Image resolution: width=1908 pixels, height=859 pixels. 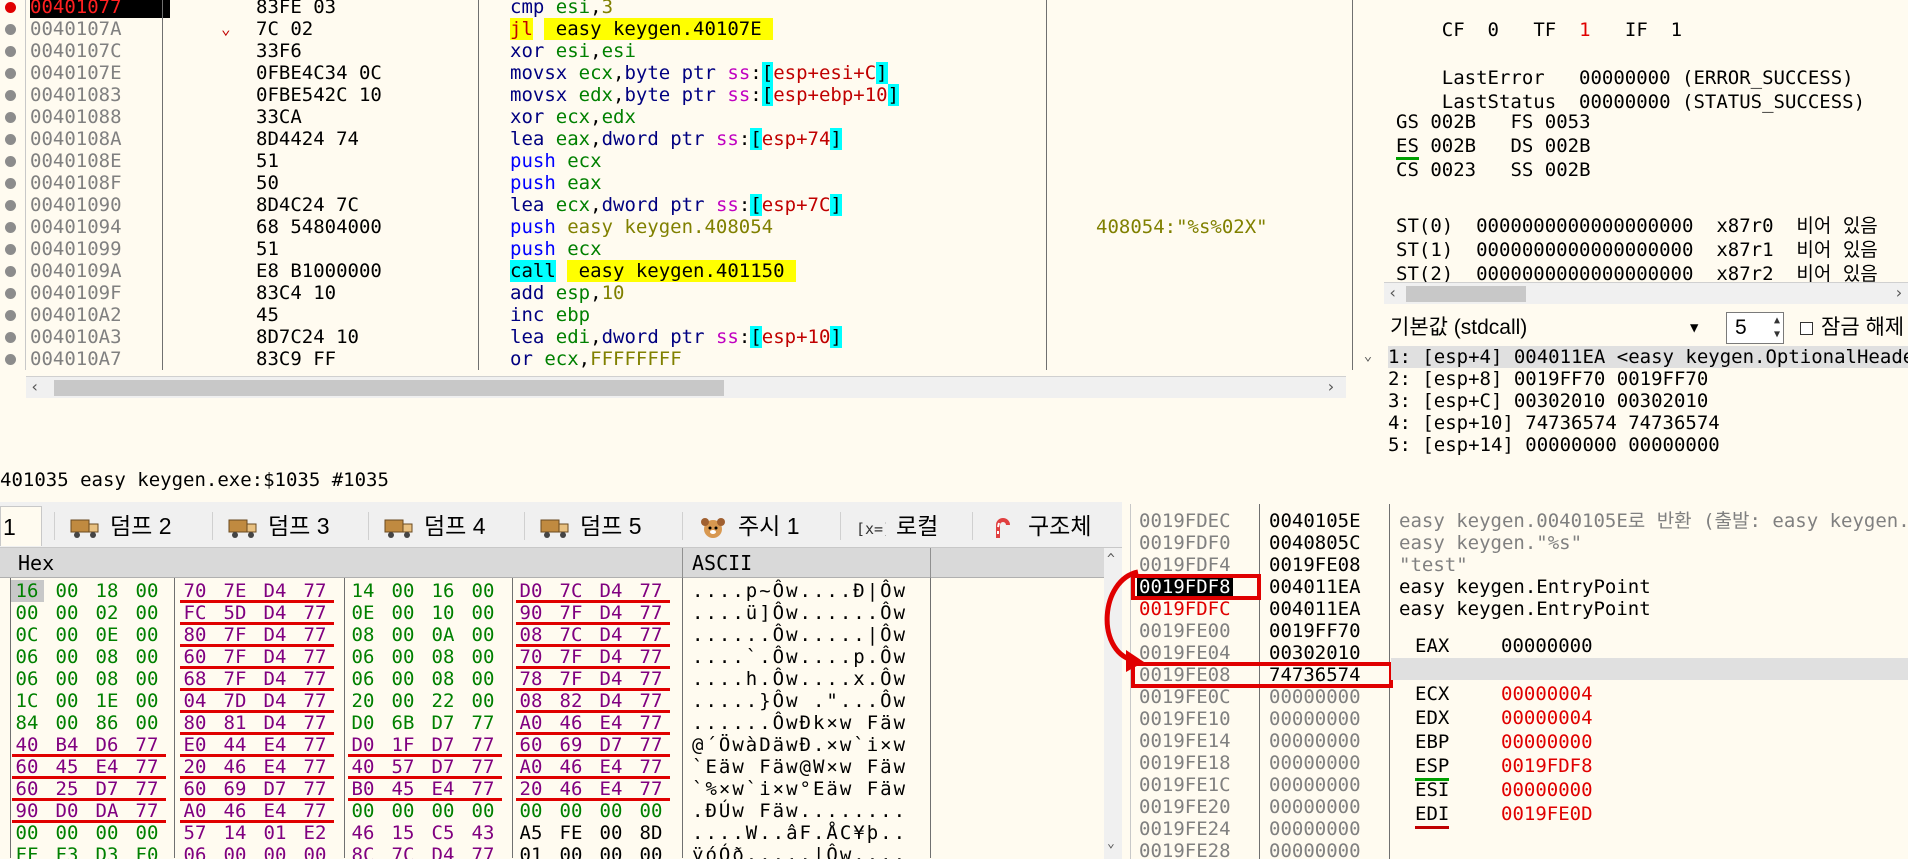 I want to click on disassembly-row: 0040108E 51 push ecx, so click(x=691, y=161).